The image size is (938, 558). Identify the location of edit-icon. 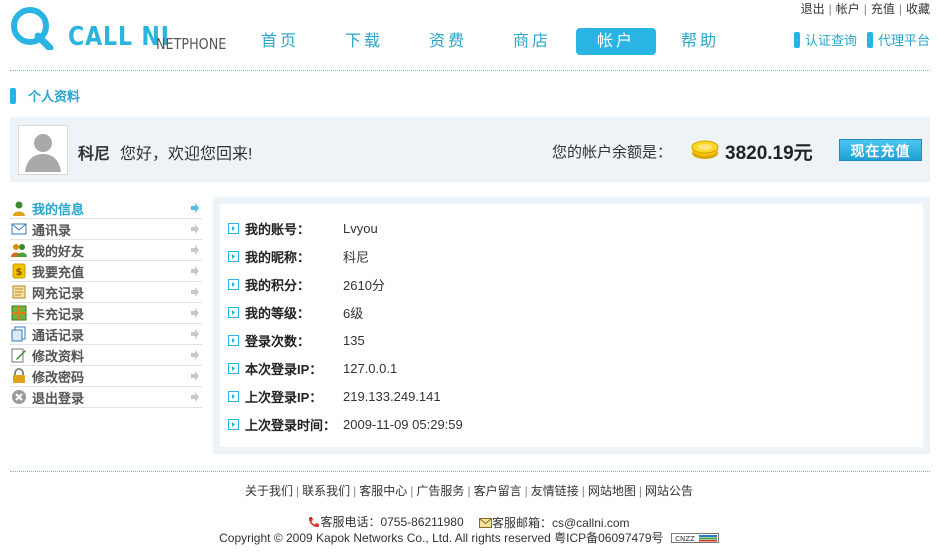
(18, 355).